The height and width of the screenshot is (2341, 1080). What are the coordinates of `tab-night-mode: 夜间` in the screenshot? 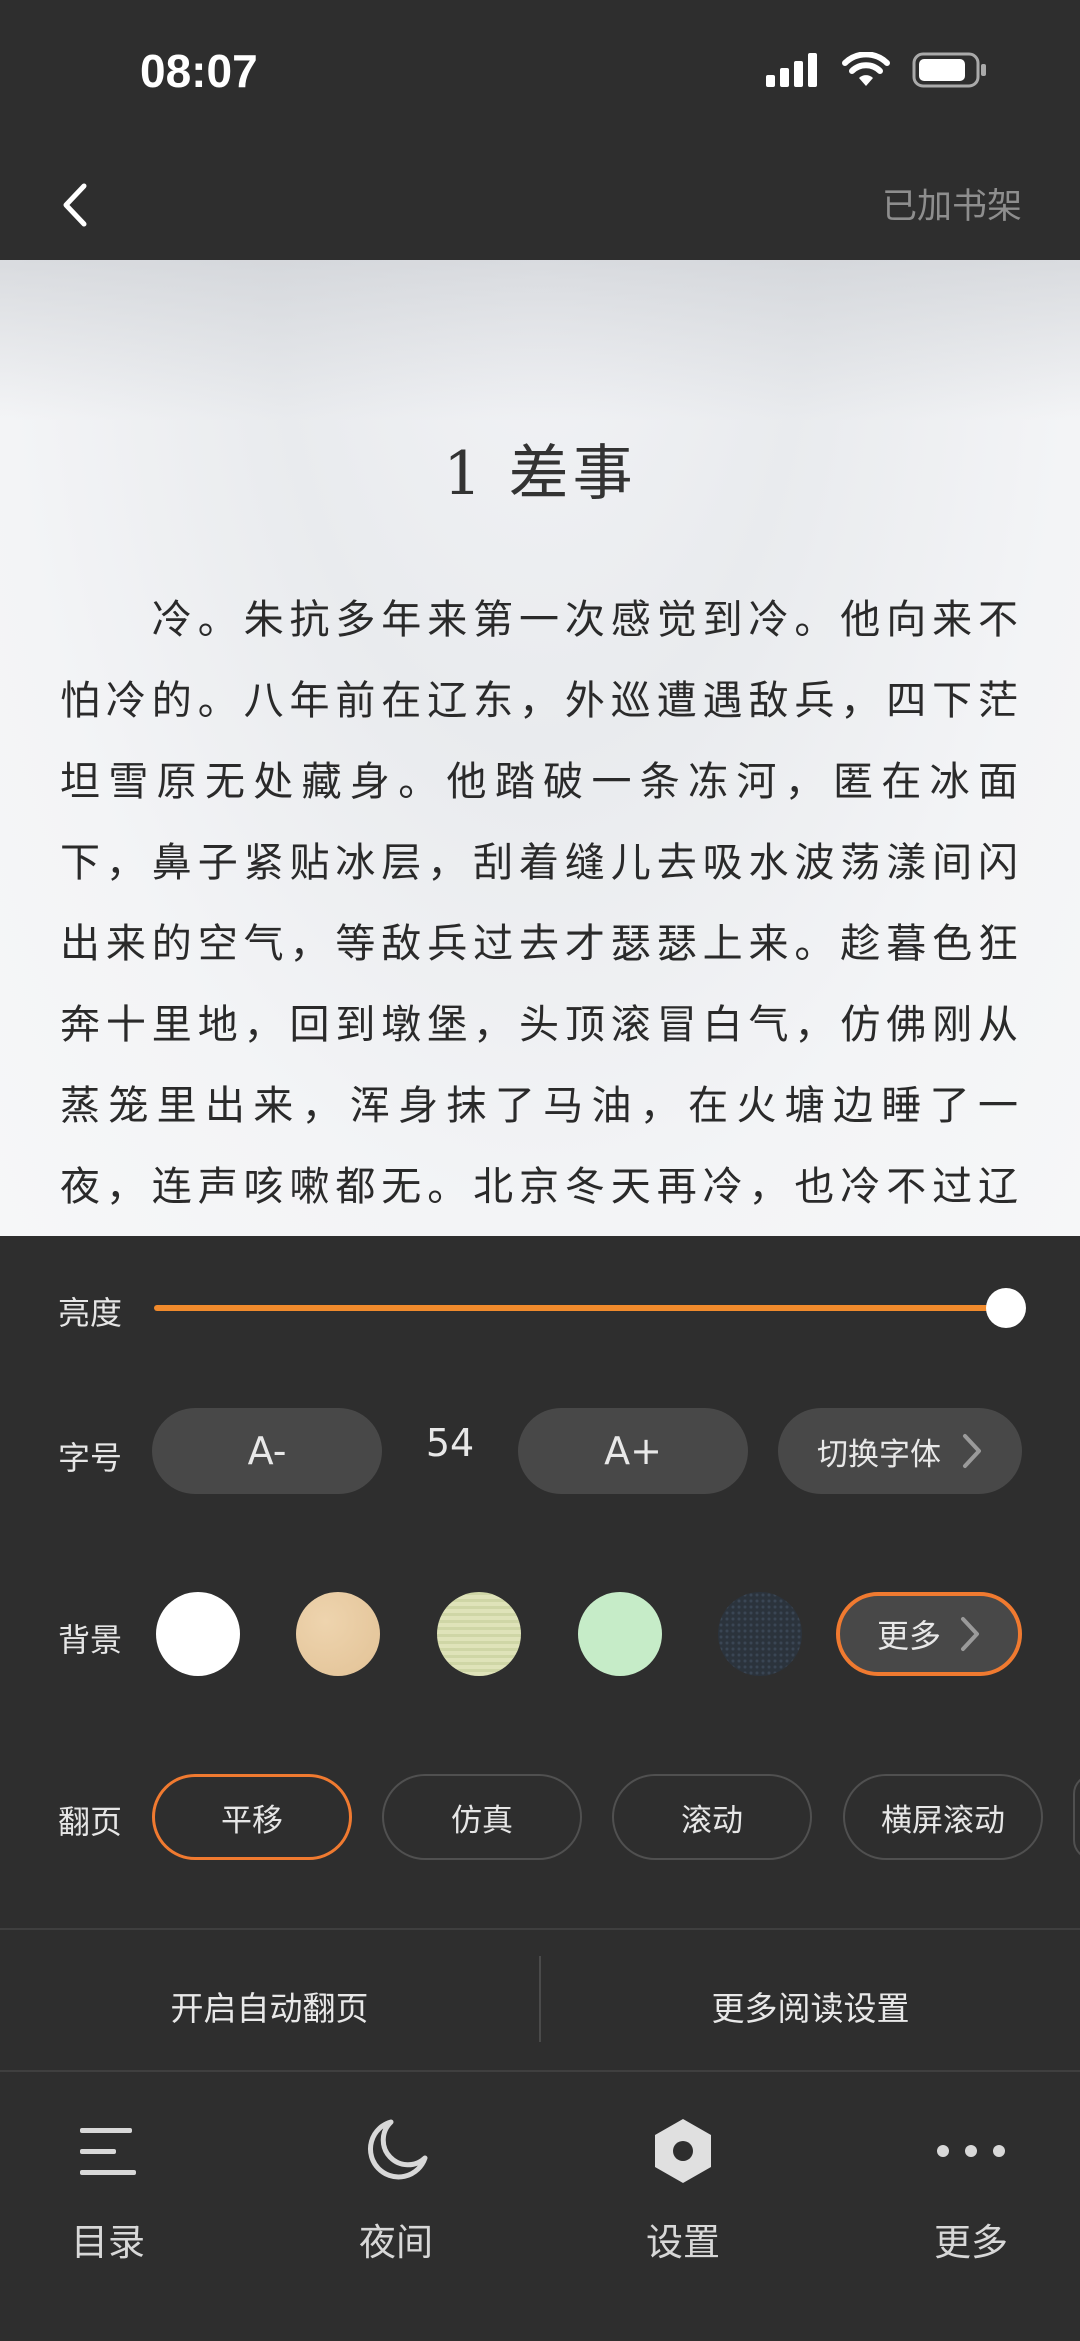 It's located at (396, 2191).